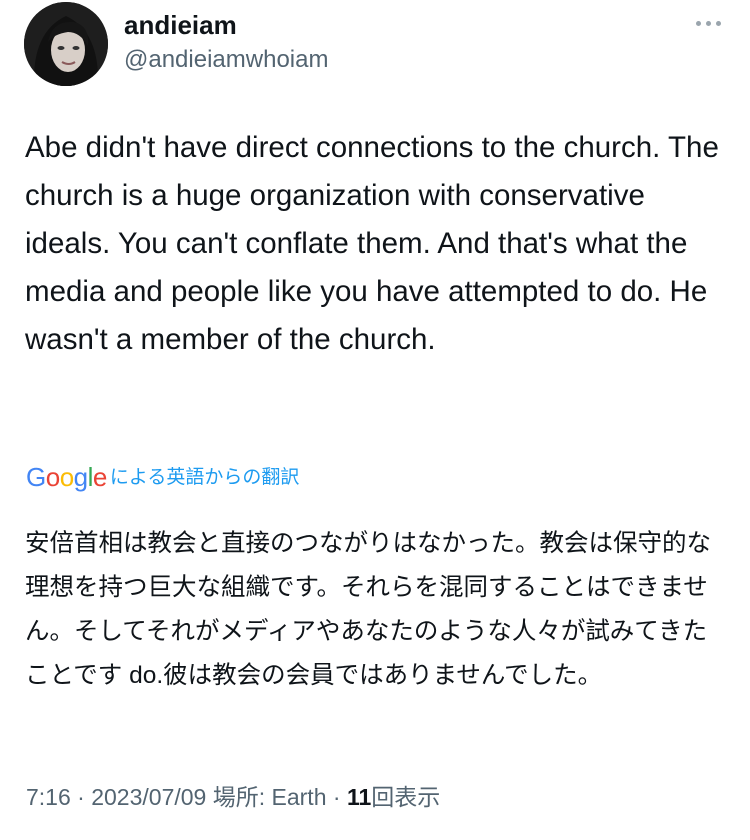 The width and height of the screenshot is (750, 840). I want to click on author-handle: @andieiamwhoiam, so click(226, 60).